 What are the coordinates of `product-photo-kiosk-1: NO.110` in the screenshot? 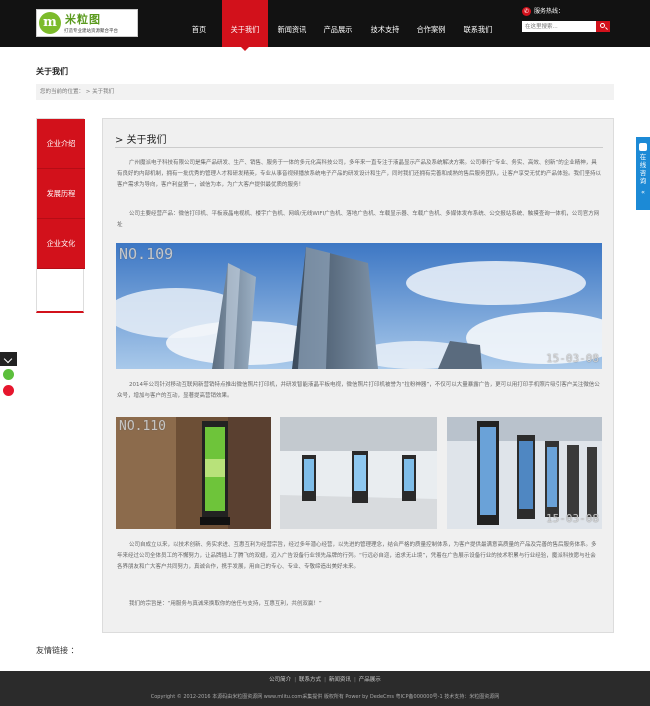 It's located at (193, 473).